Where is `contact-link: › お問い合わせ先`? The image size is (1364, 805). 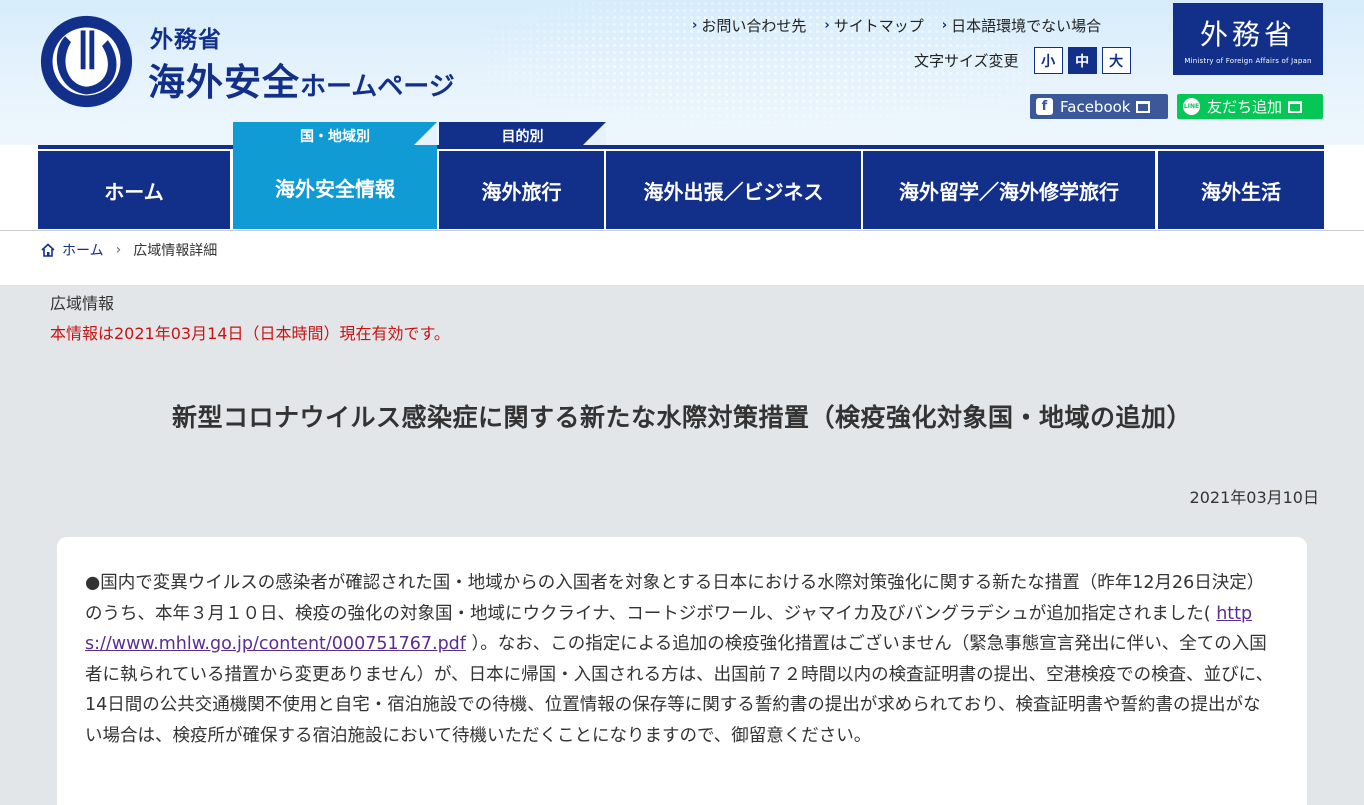
contact-link: › お問い合わせ先 is located at coordinates (749, 25).